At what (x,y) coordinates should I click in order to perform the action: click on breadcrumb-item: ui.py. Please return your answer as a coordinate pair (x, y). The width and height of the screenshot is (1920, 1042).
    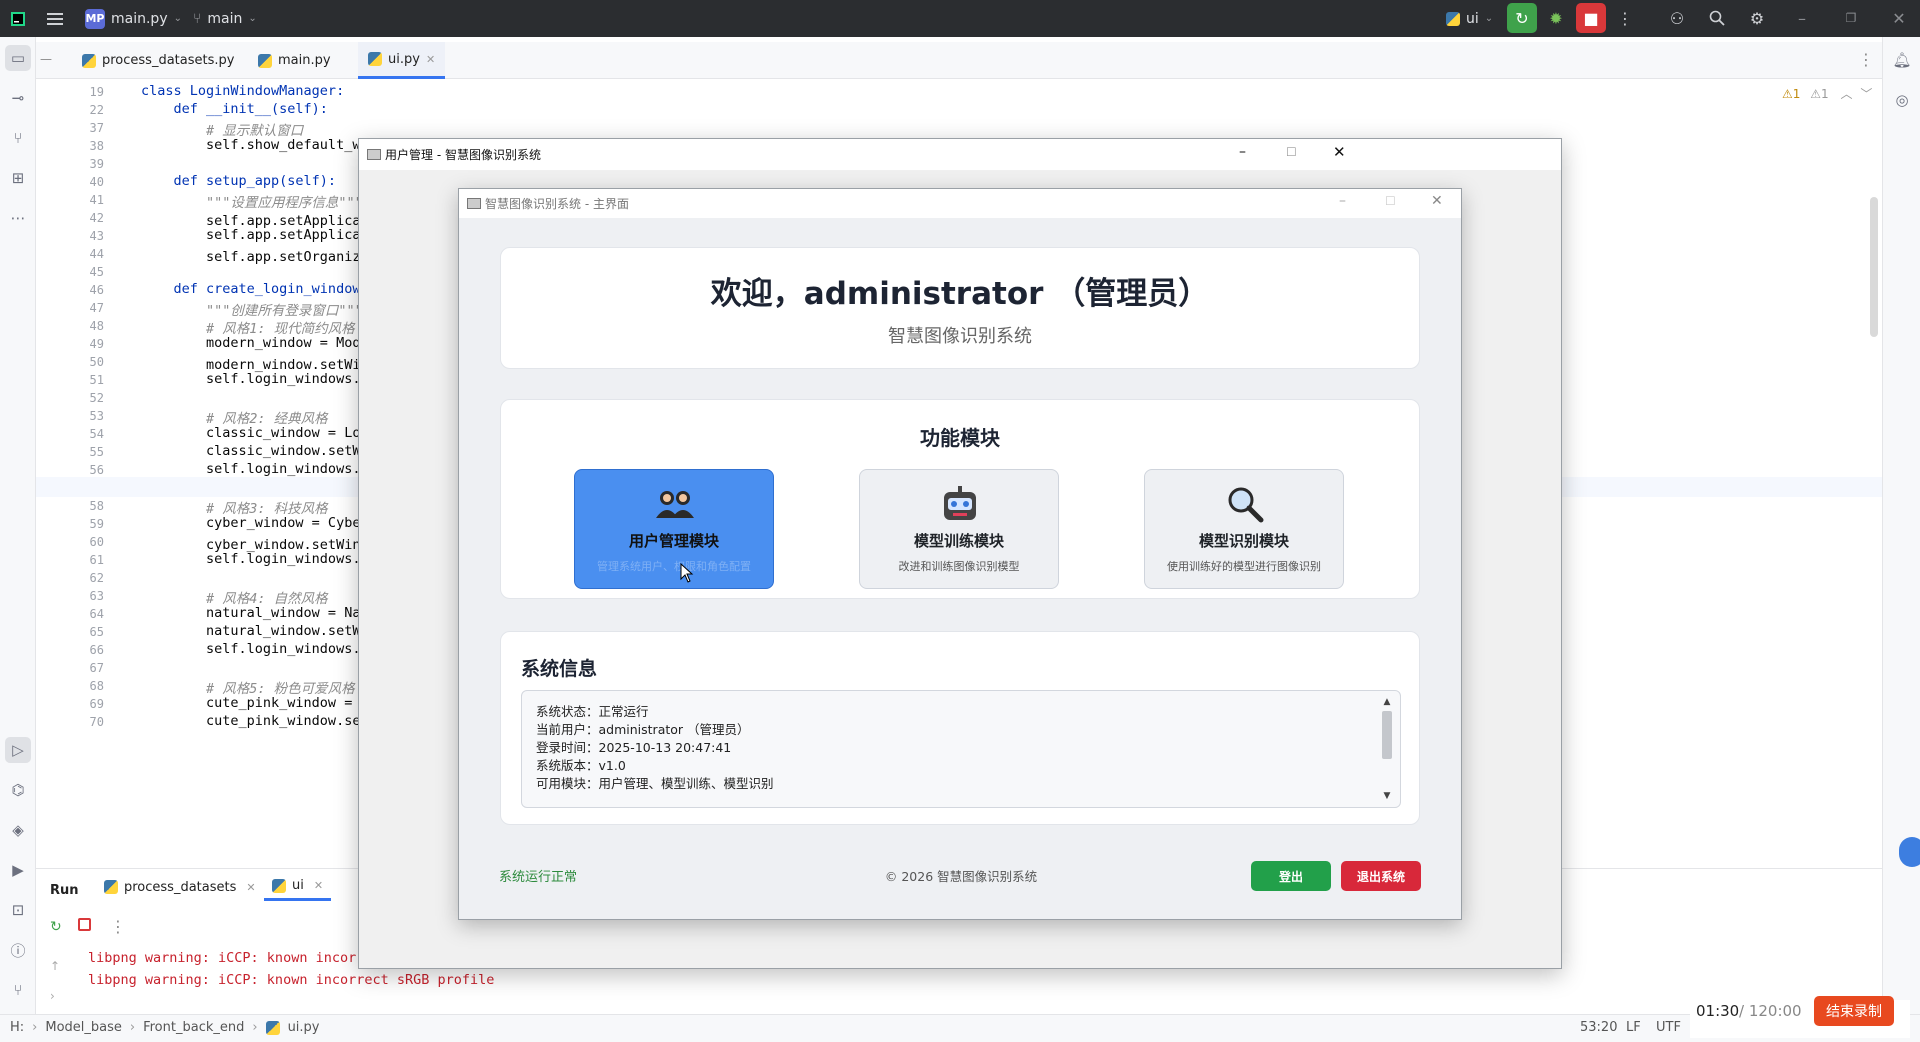
    Looking at the image, I should click on (304, 1027).